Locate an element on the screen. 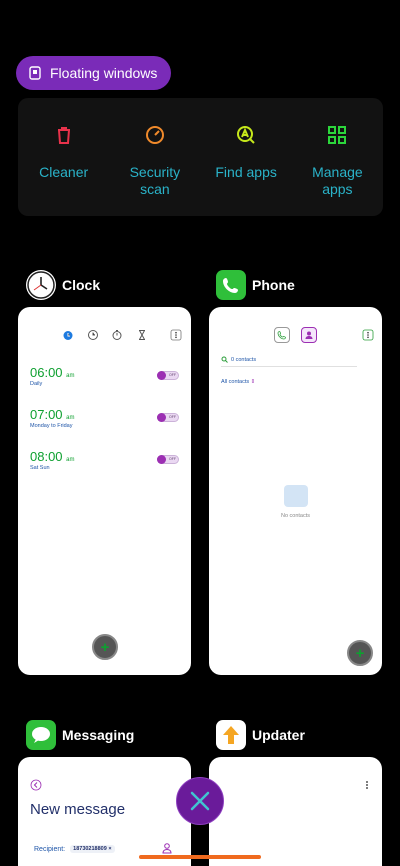 Image resolution: width=400 pixels, height=866 pixels. alarm-time: 07:00 is located at coordinates (46, 414).